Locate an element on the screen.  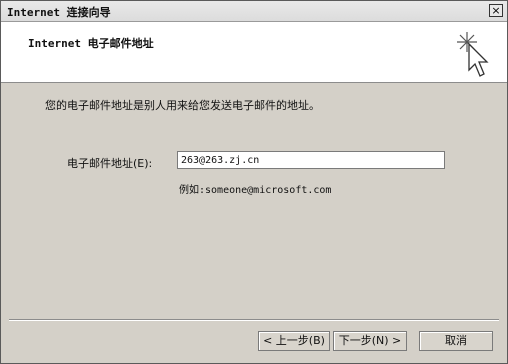
wizard-cursor-sparkle-icon is located at coordinates (473, 54).